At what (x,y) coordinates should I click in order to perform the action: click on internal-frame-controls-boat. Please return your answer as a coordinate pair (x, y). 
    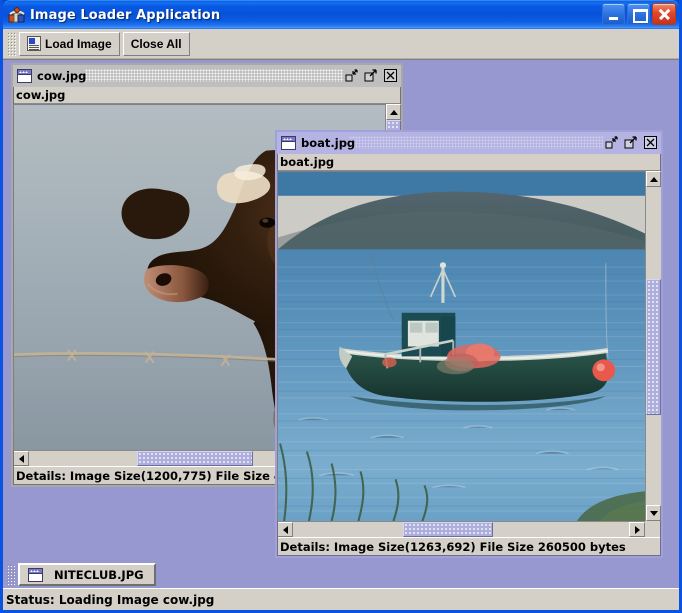
    Looking at the image, I should click on (631, 142).